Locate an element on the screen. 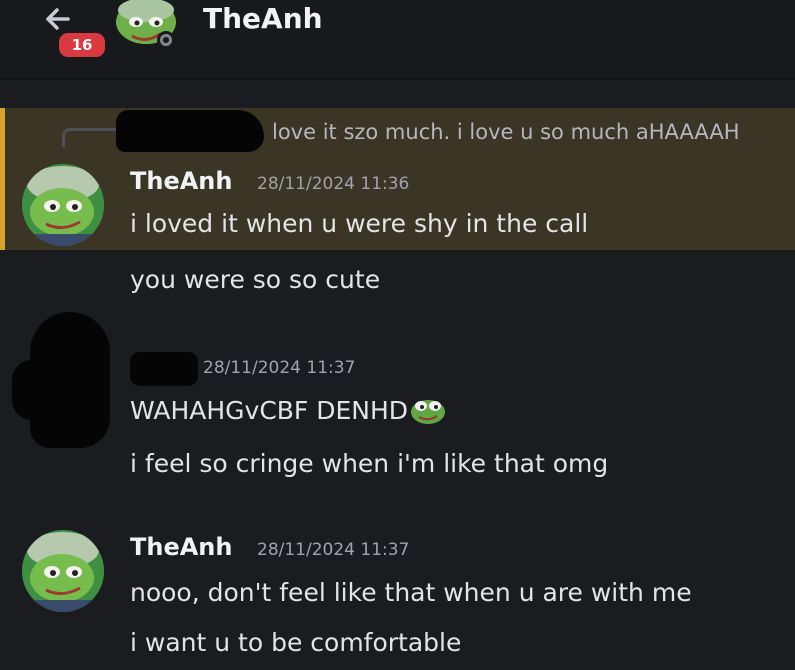 This screenshot has width=795, height=670. message-timestamp: 28/11/2024 11:36 is located at coordinates (333, 184).